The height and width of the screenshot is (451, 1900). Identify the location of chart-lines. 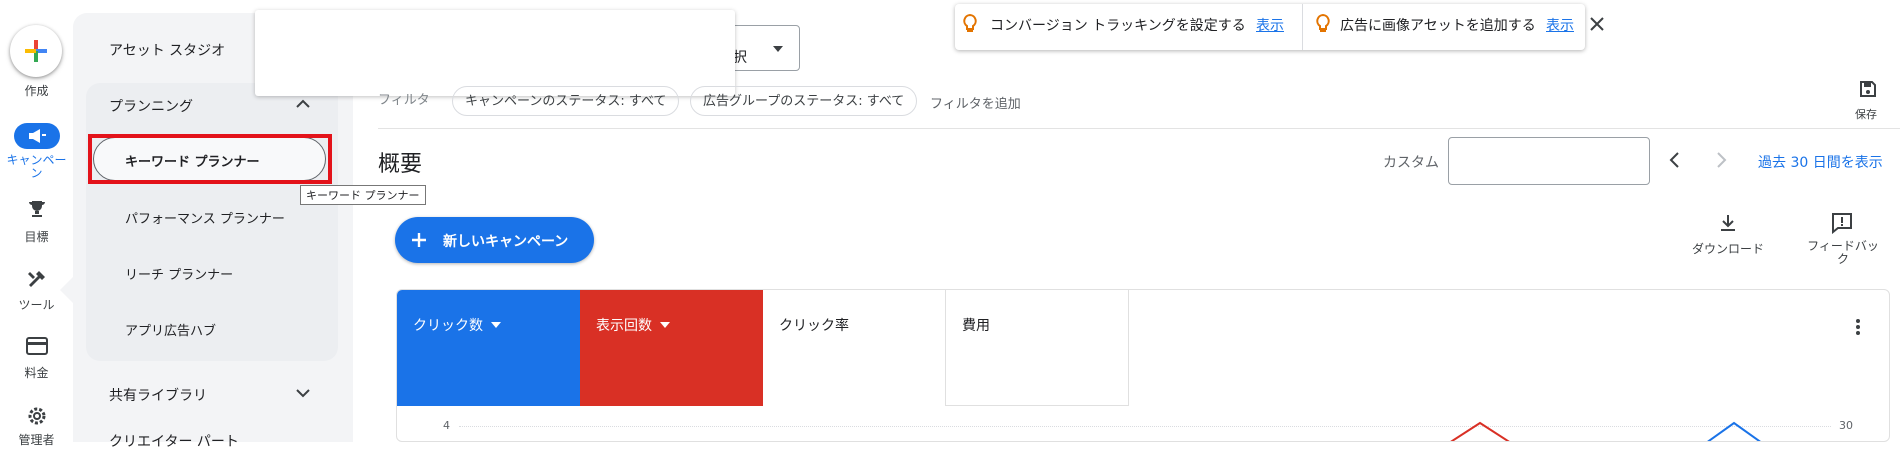
(1605, 431).